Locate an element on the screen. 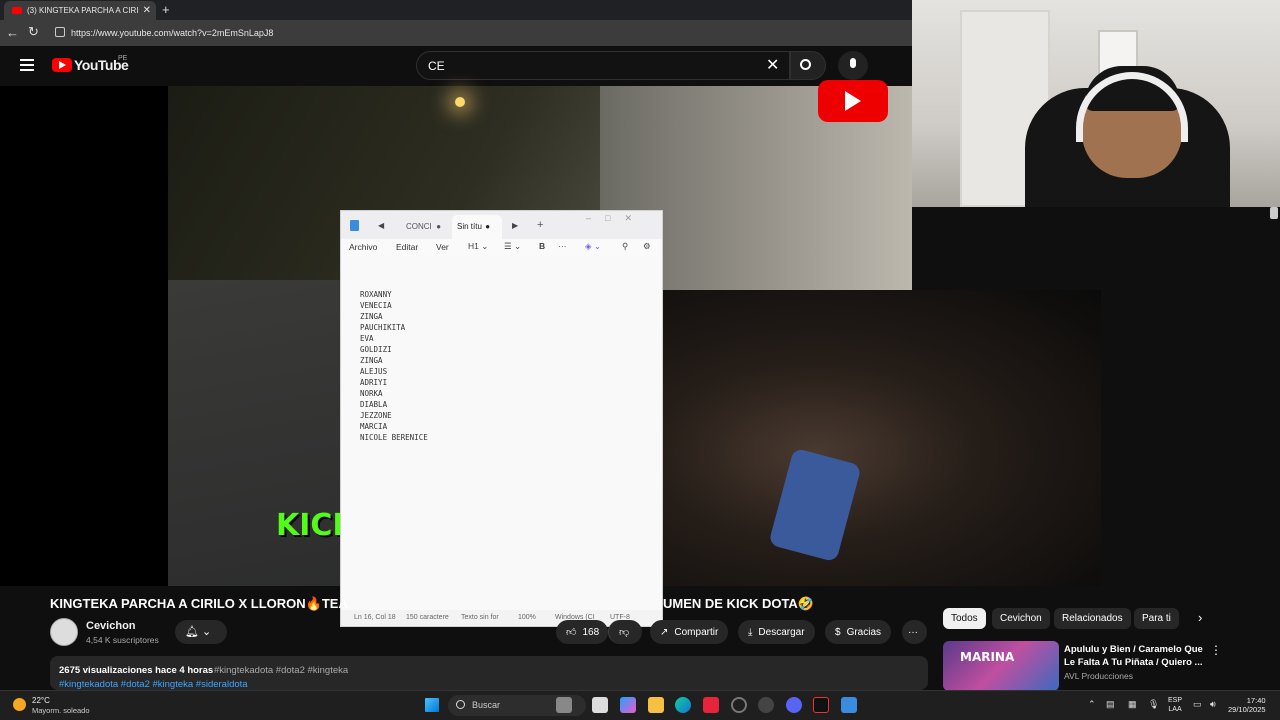  text-line: NORKA is located at coordinates (371, 393).